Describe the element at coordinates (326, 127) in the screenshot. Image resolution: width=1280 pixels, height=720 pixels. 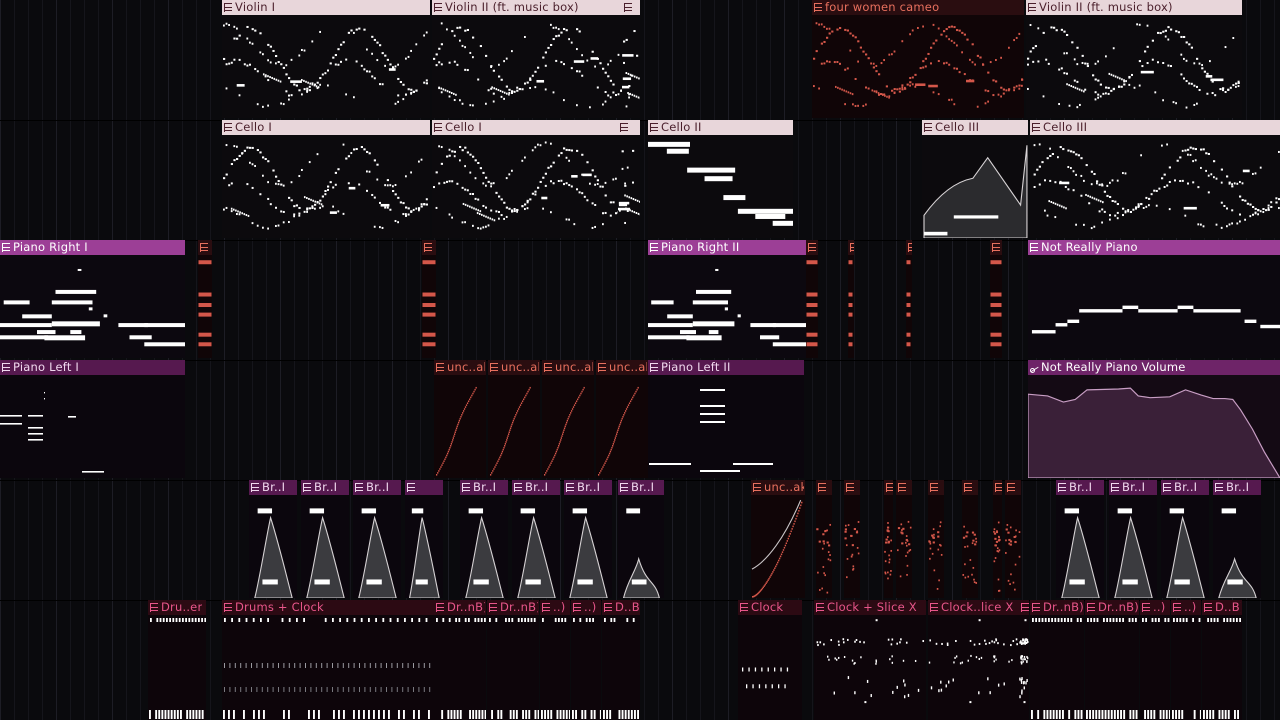
I see `clip-header: Cello I` at that location.